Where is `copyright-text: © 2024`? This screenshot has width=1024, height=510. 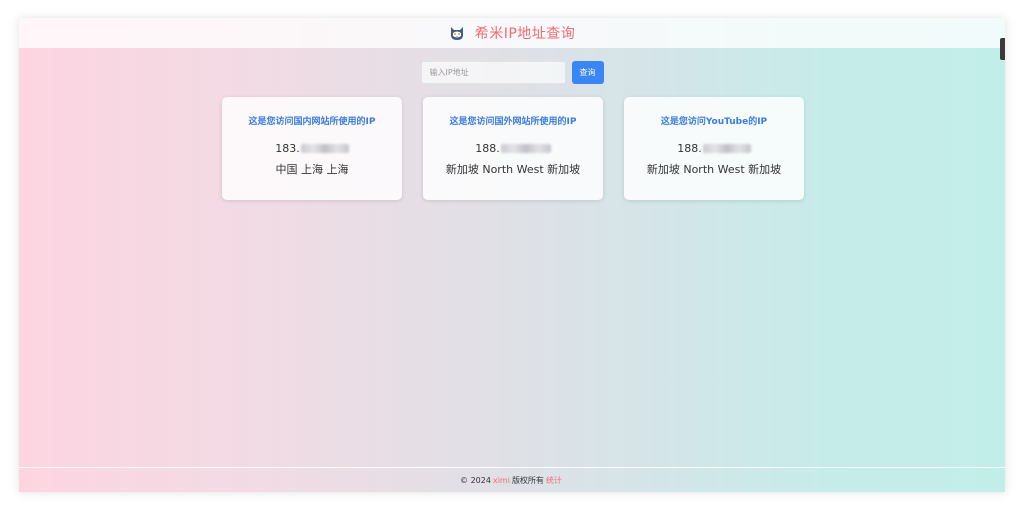
copyright-text: © 2024 is located at coordinates (475, 480).